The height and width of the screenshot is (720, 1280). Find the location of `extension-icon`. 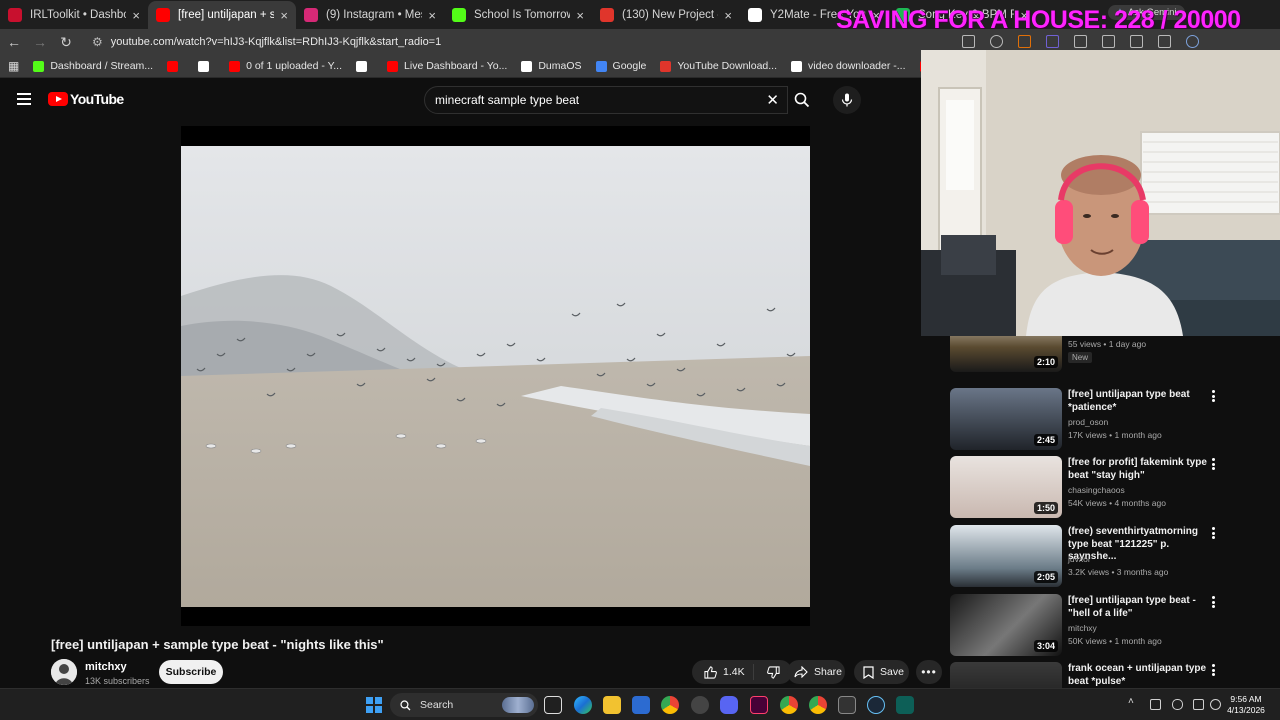

extension-icon is located at coordinates (1024, 41).